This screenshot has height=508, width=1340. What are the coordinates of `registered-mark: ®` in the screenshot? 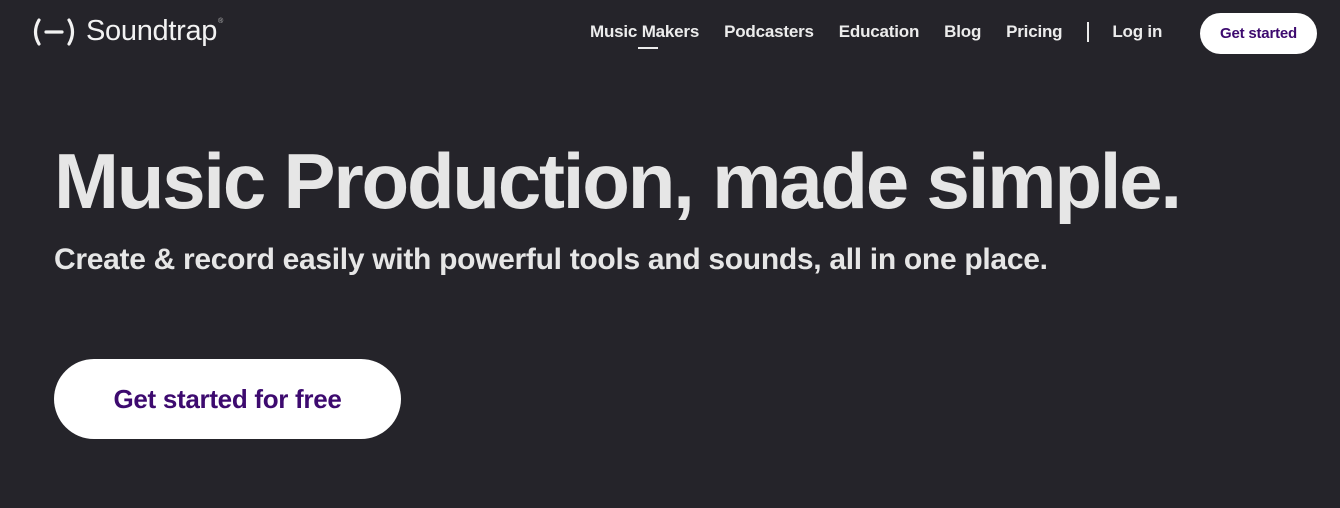 It's located at (221, 21).